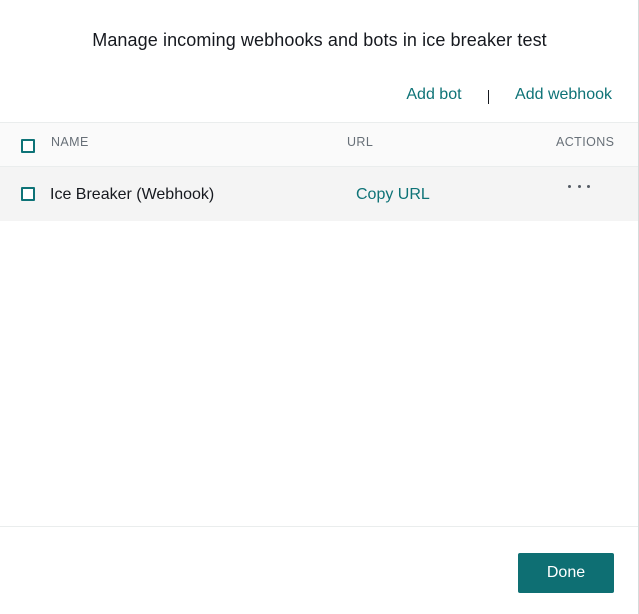  Describe the element at coordinates (319, 570) in the screenshot. I see `dialog-footer: Done` at that location.